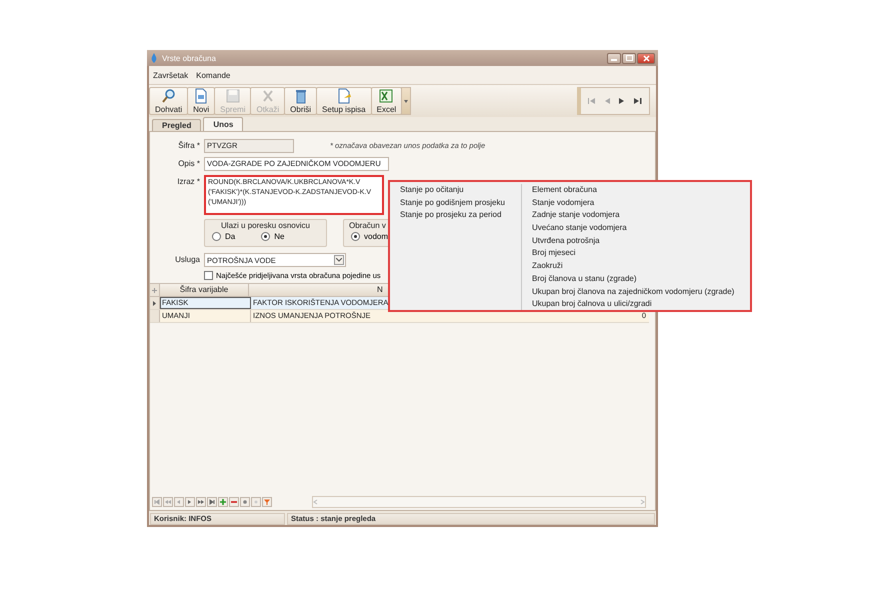 This screenshot has height=589, width=870. What do you see at coordinates (187, 260) in the screenshot?
I see `field-label: Usluga` at bounding box center [187, 260].